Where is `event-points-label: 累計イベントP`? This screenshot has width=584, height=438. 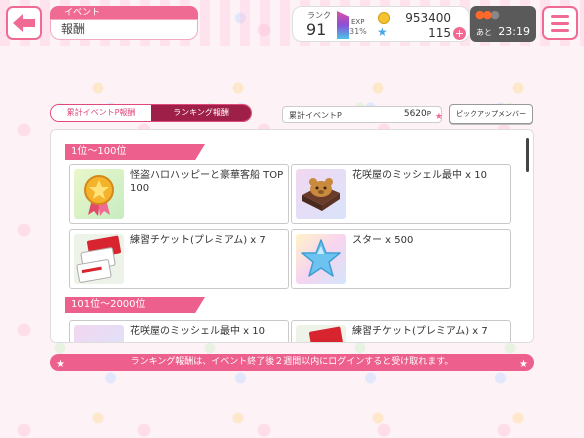 event-points-label: 累計イベントP is located at coordinates (315, 115).